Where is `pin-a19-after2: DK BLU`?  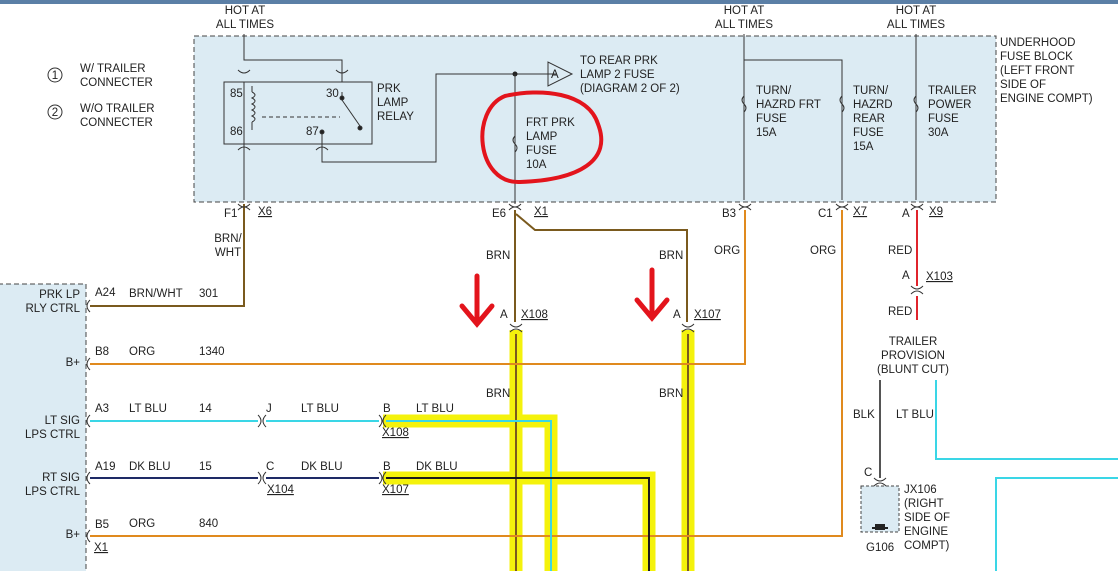
pin-a19-after2: DK BLU is located at coordinates (437, 467).